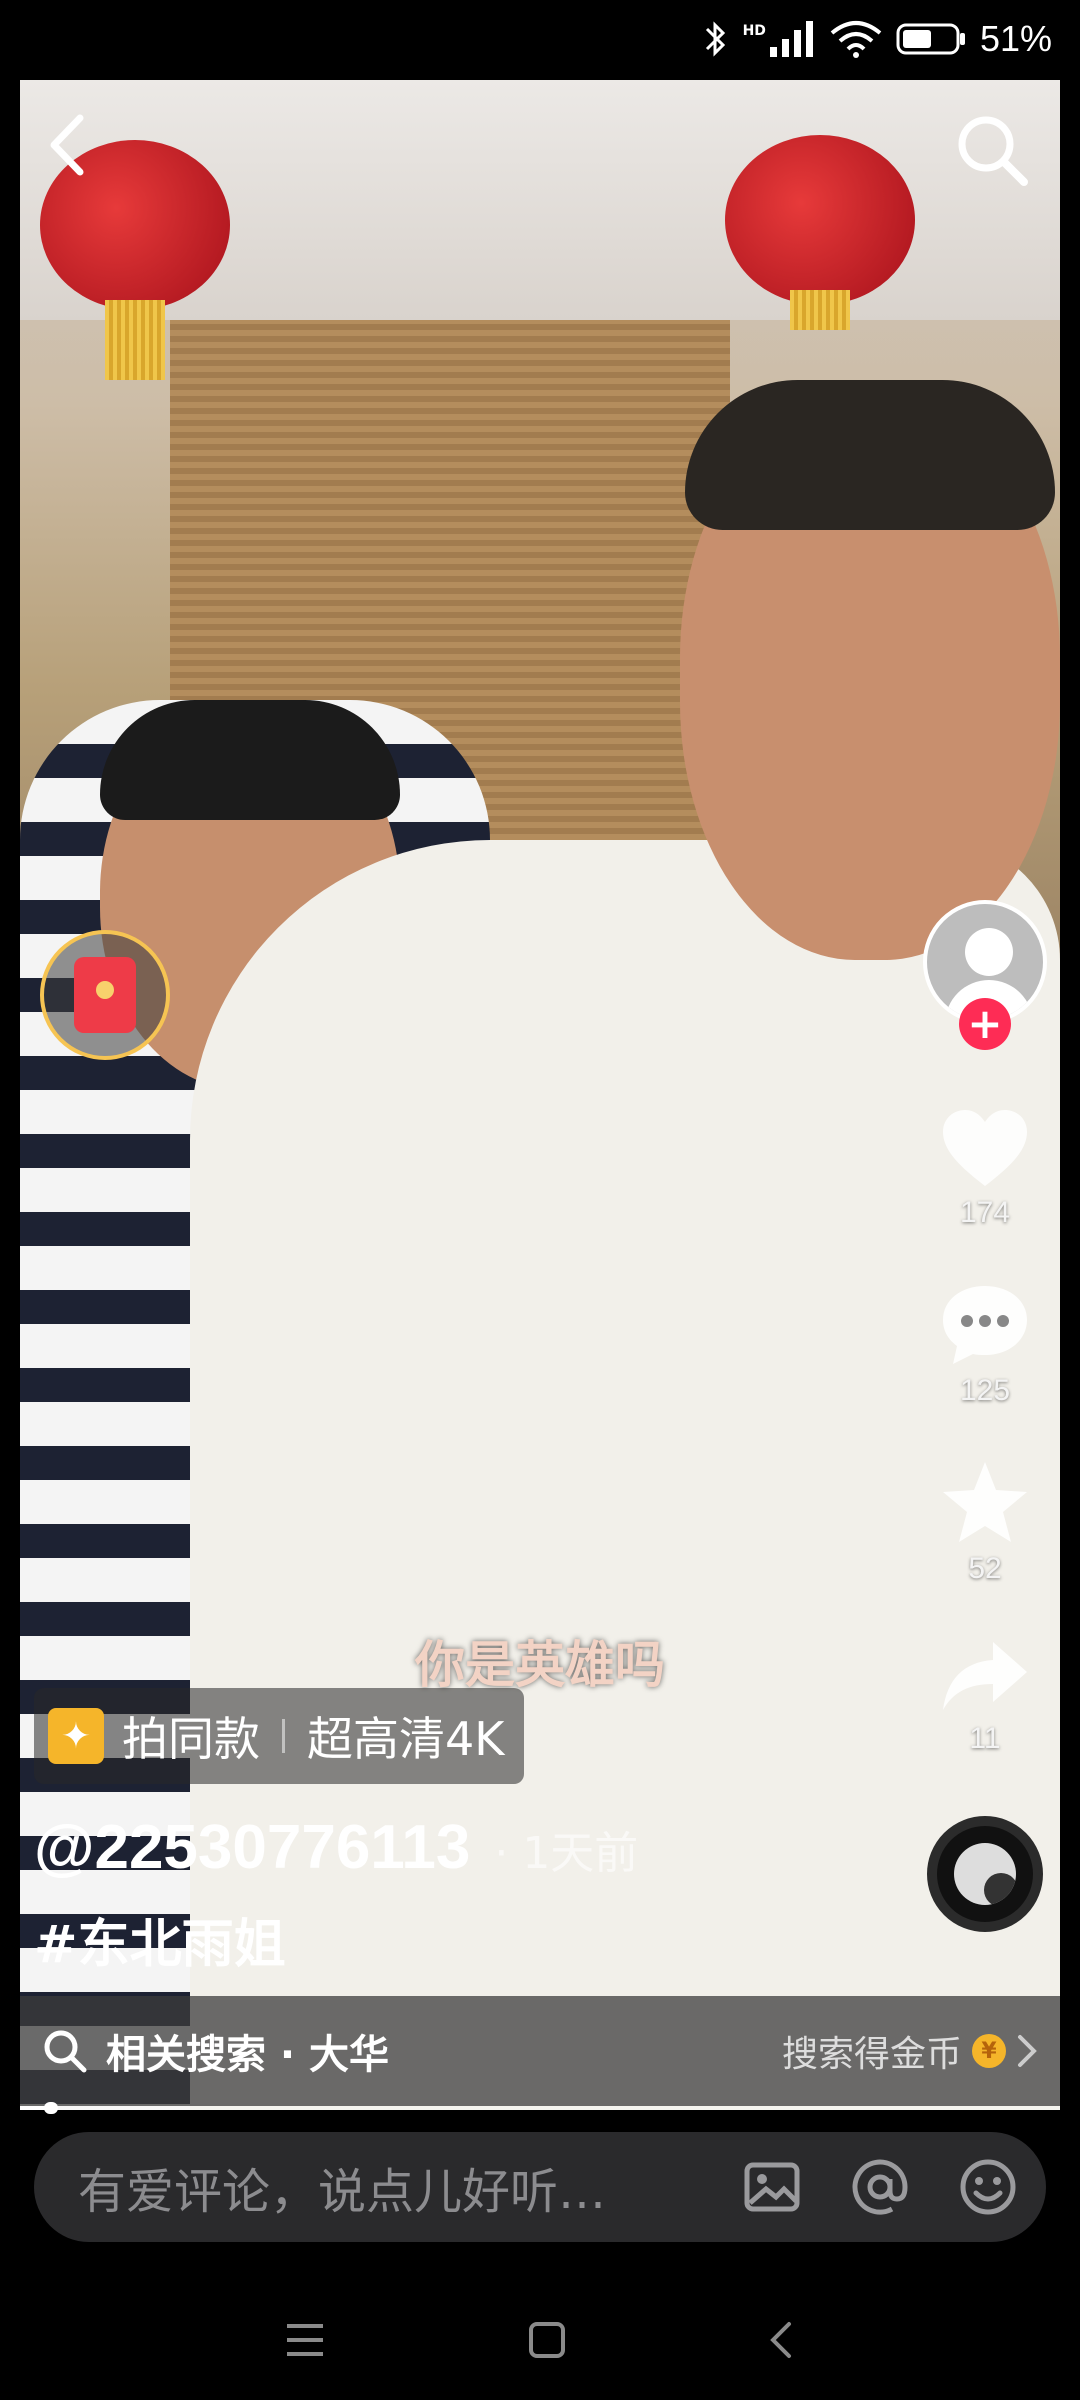  What do you see at coordinates (985, 1390) in the screenshot?
I see `comment-count: 125` at bounding box center [985, 1390].